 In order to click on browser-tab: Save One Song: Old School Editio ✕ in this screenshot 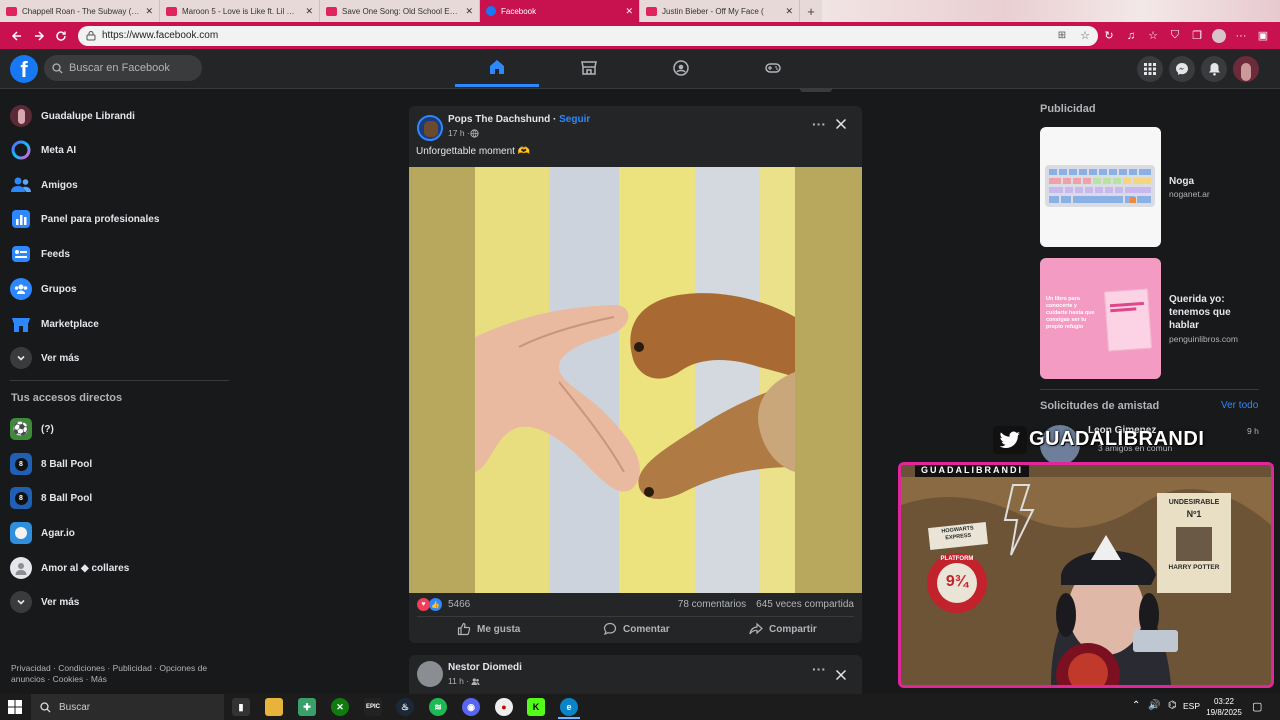, I will do `click(400, 11)`.